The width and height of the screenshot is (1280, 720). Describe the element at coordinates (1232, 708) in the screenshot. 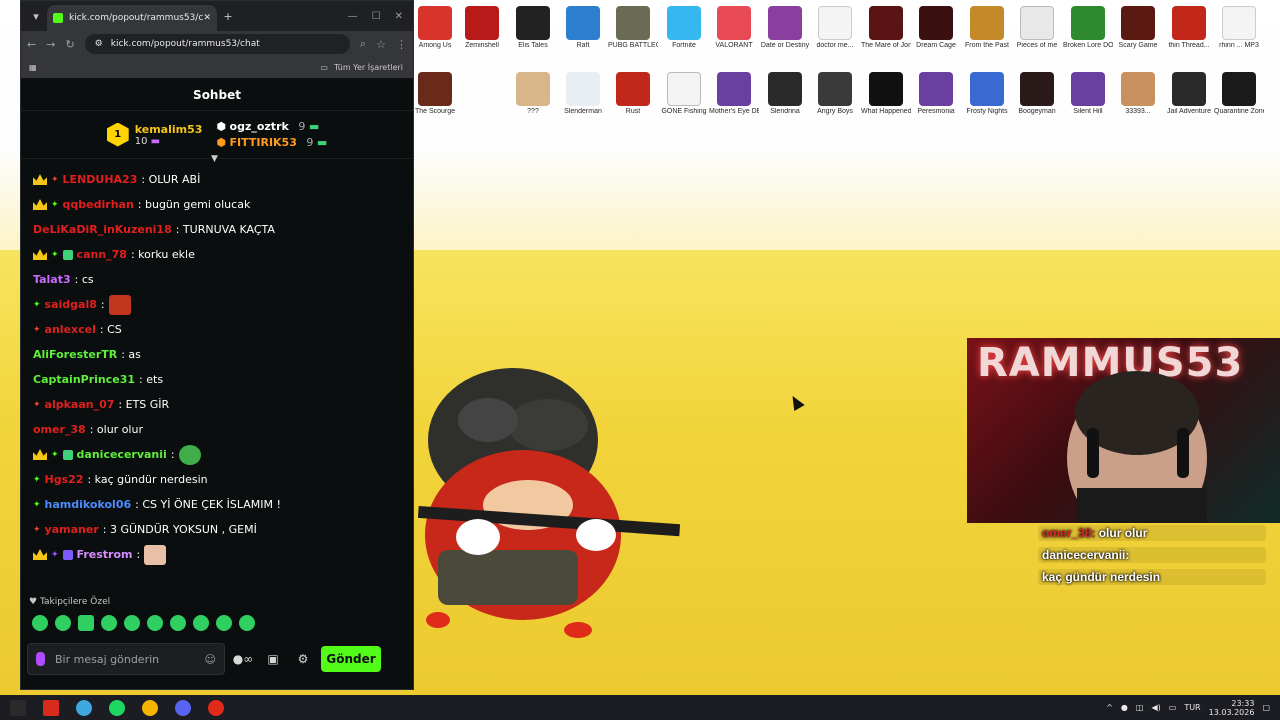

I see `clock: 23:33 13.03.2026` at that location.